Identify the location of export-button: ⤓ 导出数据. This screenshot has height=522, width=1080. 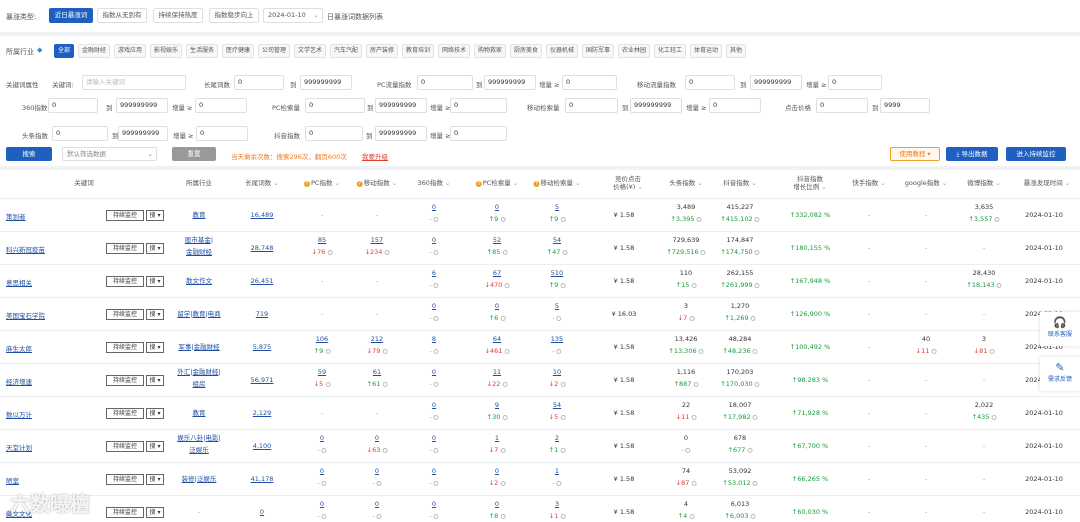
(972, 154).